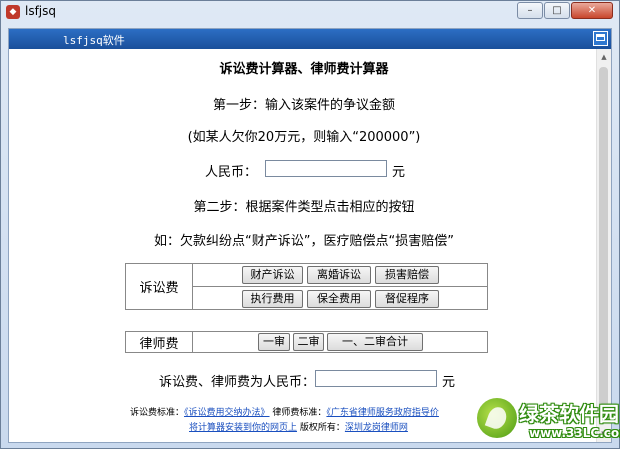 The height and width of the screenshot is (450, 620). I want to click on lawyer-fee-table: 律师费 一审 二审 一、二审合计, so click(306, 342).